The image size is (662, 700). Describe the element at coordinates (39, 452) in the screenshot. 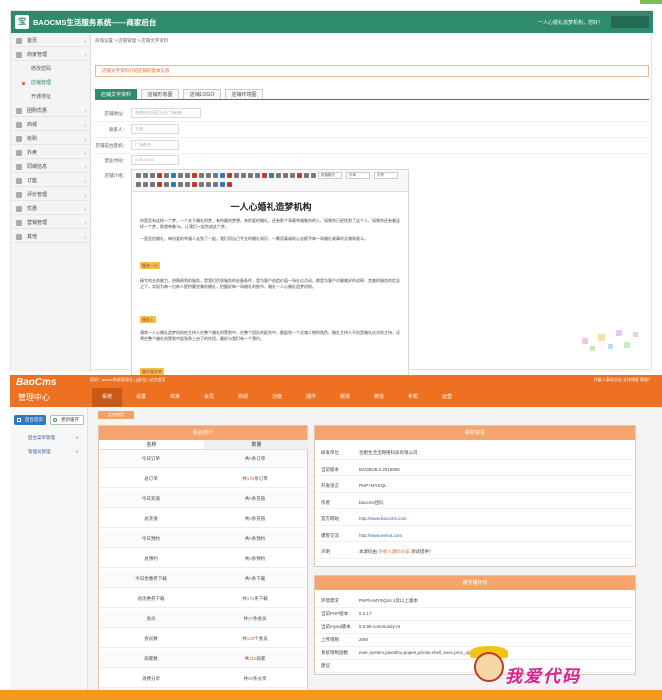

I see `sidebar-item-admin-manage: 管理员管理` at that location.